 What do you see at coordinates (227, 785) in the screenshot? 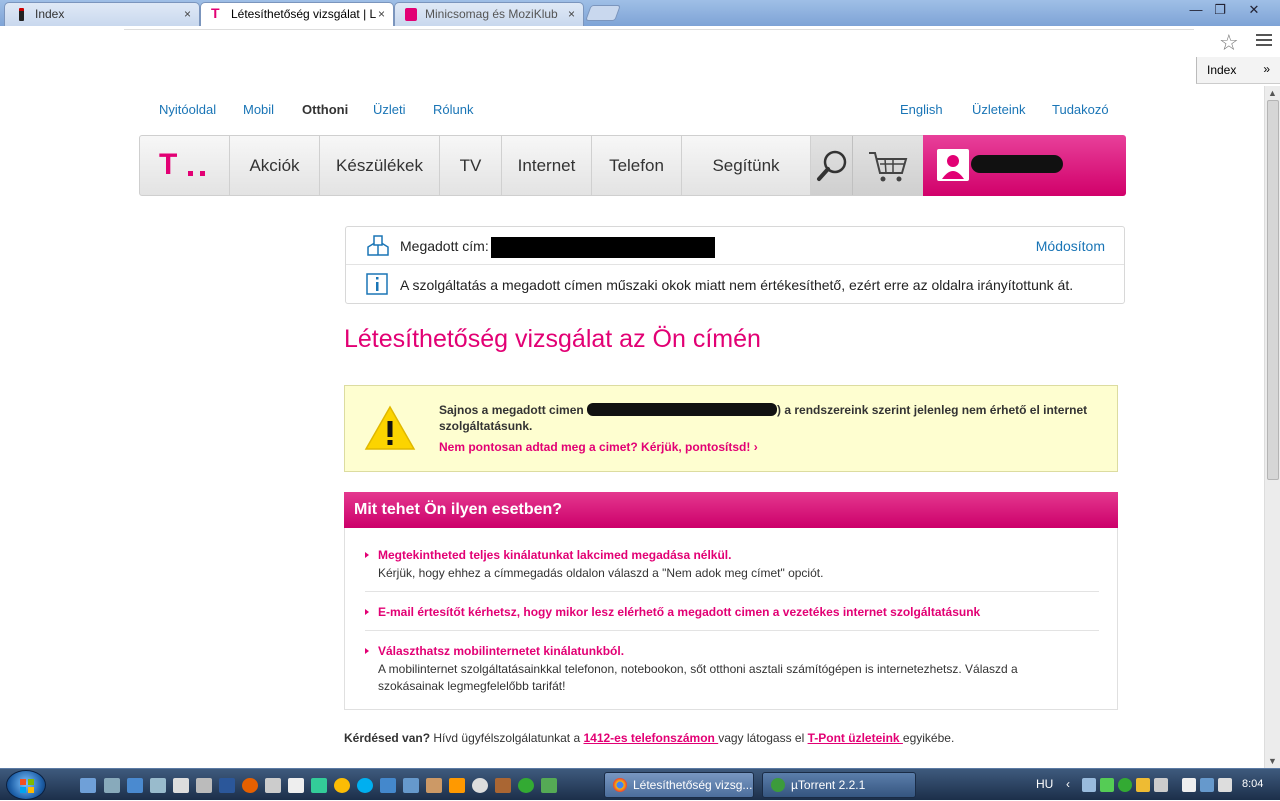
I see `quicklaunch-word-icon` at bounding box center [227, 785].